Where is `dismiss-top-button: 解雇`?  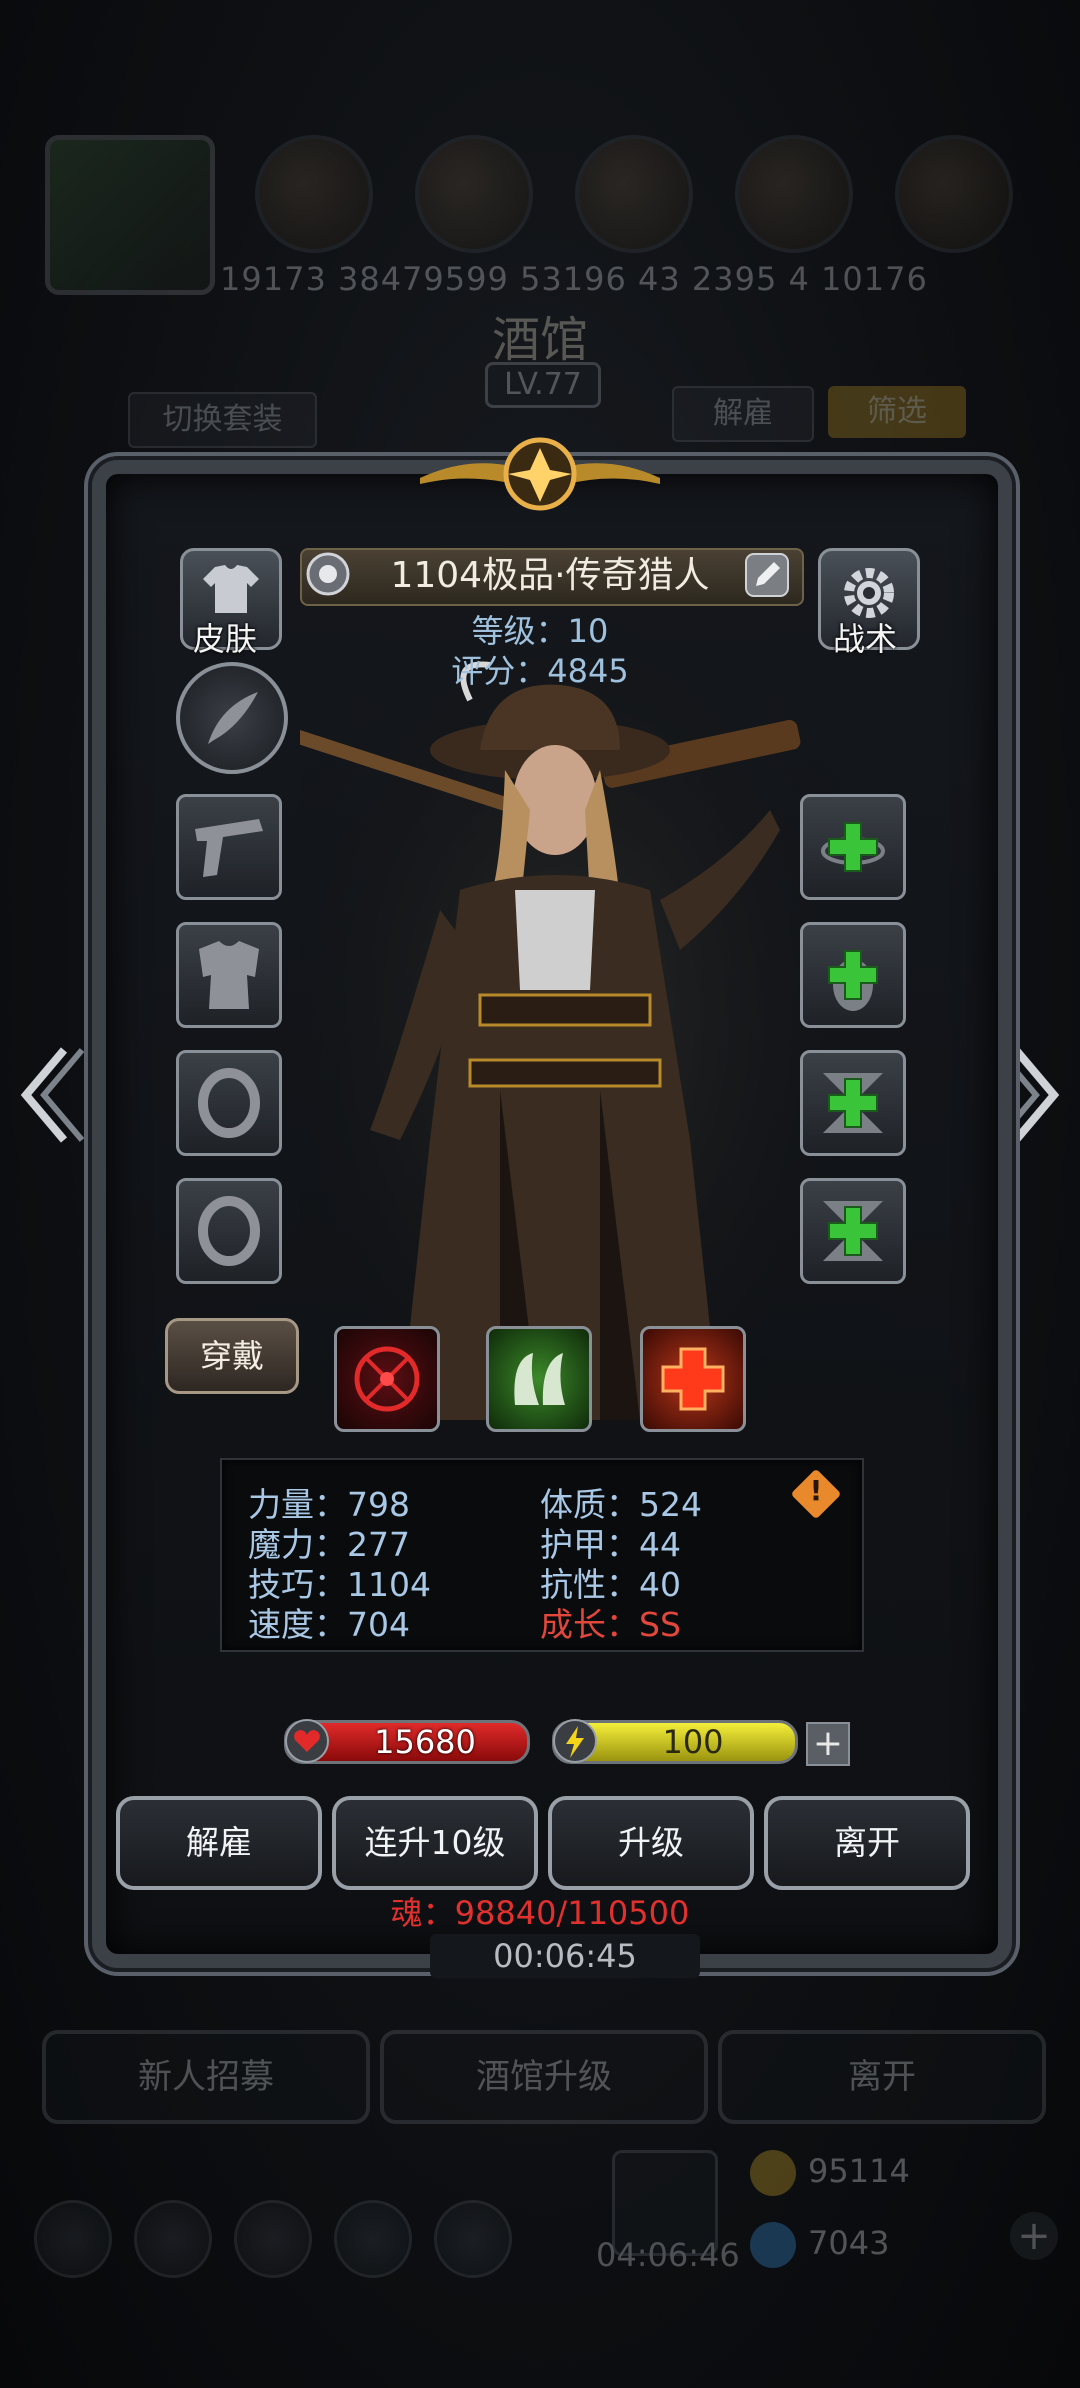 dismiss-top-button: 解雇 is located at coordinates (743, 414).